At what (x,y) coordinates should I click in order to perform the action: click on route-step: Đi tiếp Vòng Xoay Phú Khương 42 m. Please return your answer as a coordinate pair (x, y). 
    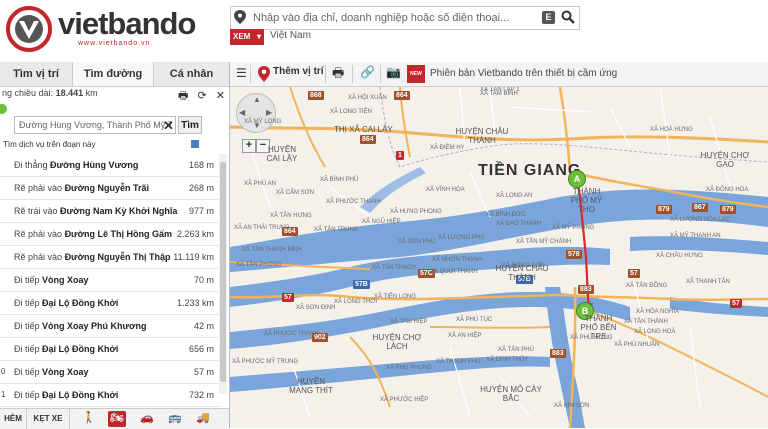
    Looking at the image, I should click on (110, 326).